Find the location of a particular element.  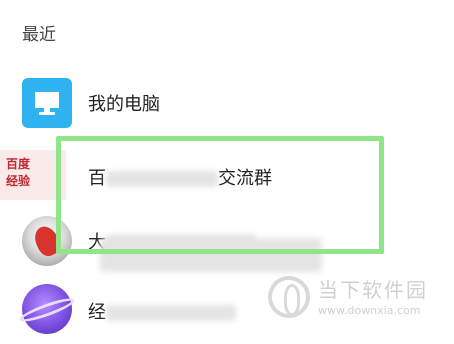

watermark: 当下软件园 www.downxia.com is located at coordinates (358, 300).